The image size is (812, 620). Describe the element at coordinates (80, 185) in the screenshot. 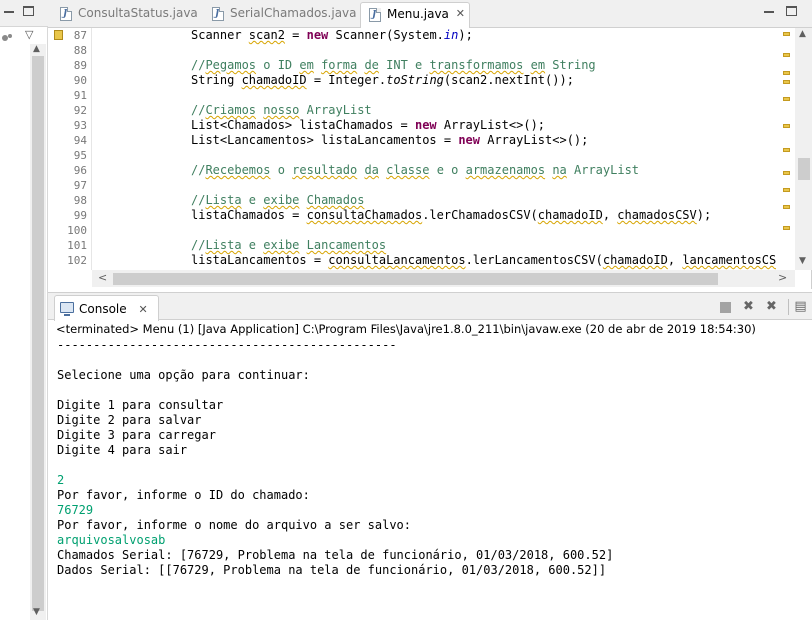

I see `line-number: 97` at that location.